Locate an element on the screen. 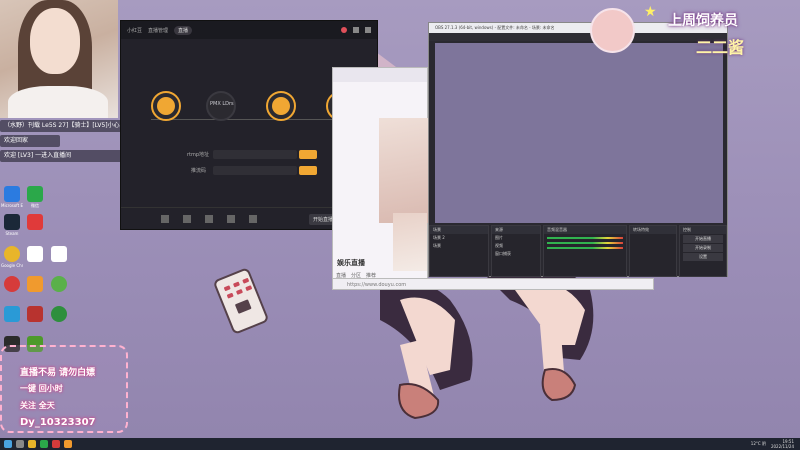 The width and height of the screenshot is (800, 450). copy-key-button is located at coordinates (308, 170).